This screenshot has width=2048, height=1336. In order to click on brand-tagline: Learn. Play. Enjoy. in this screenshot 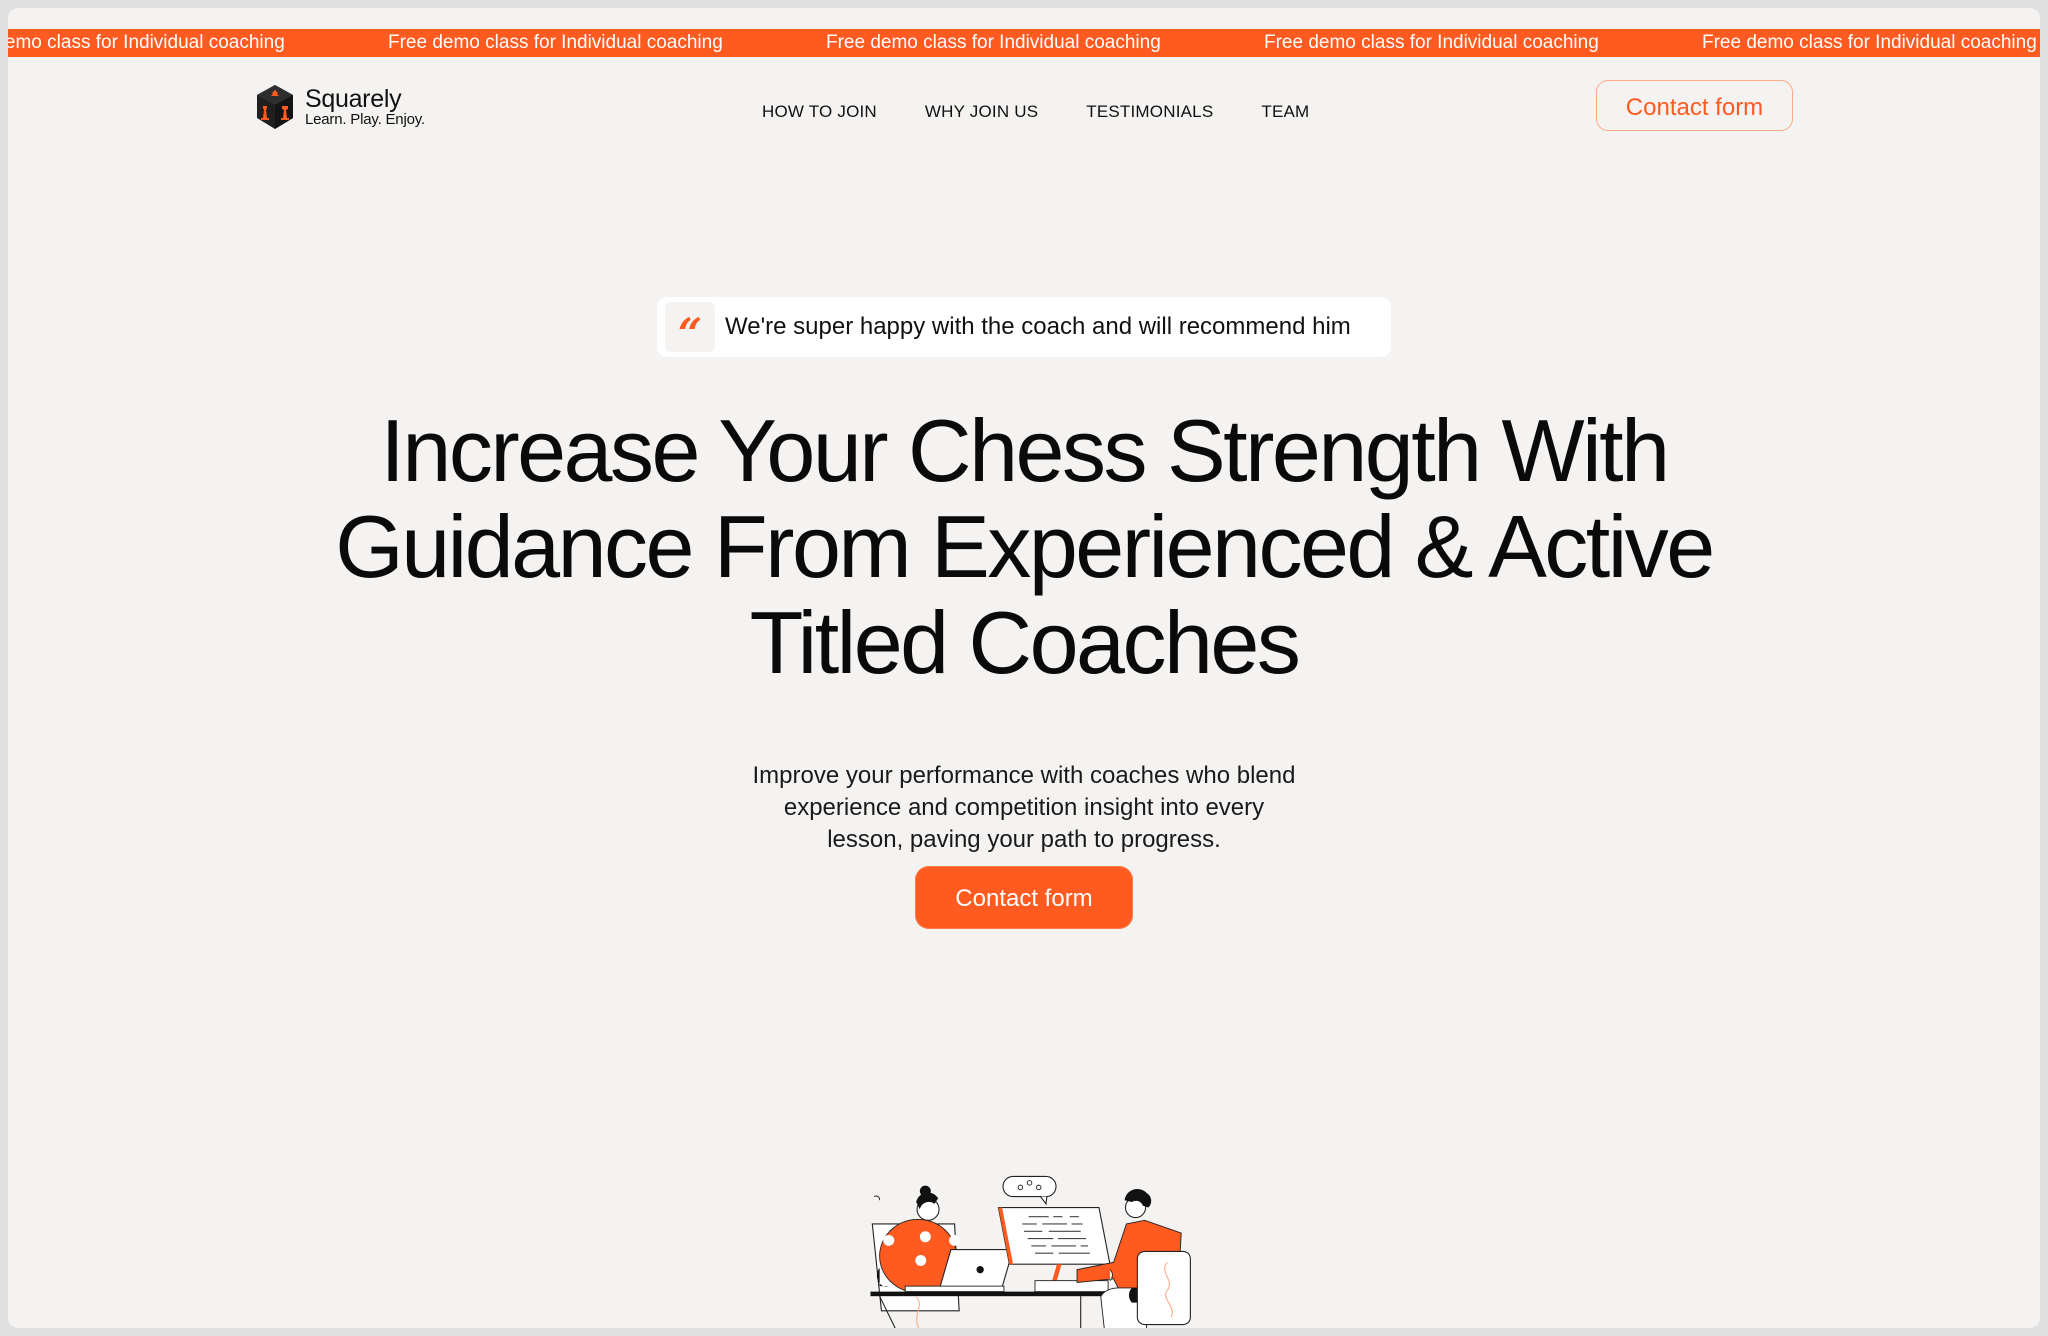, I will do `click(365, 119)`.